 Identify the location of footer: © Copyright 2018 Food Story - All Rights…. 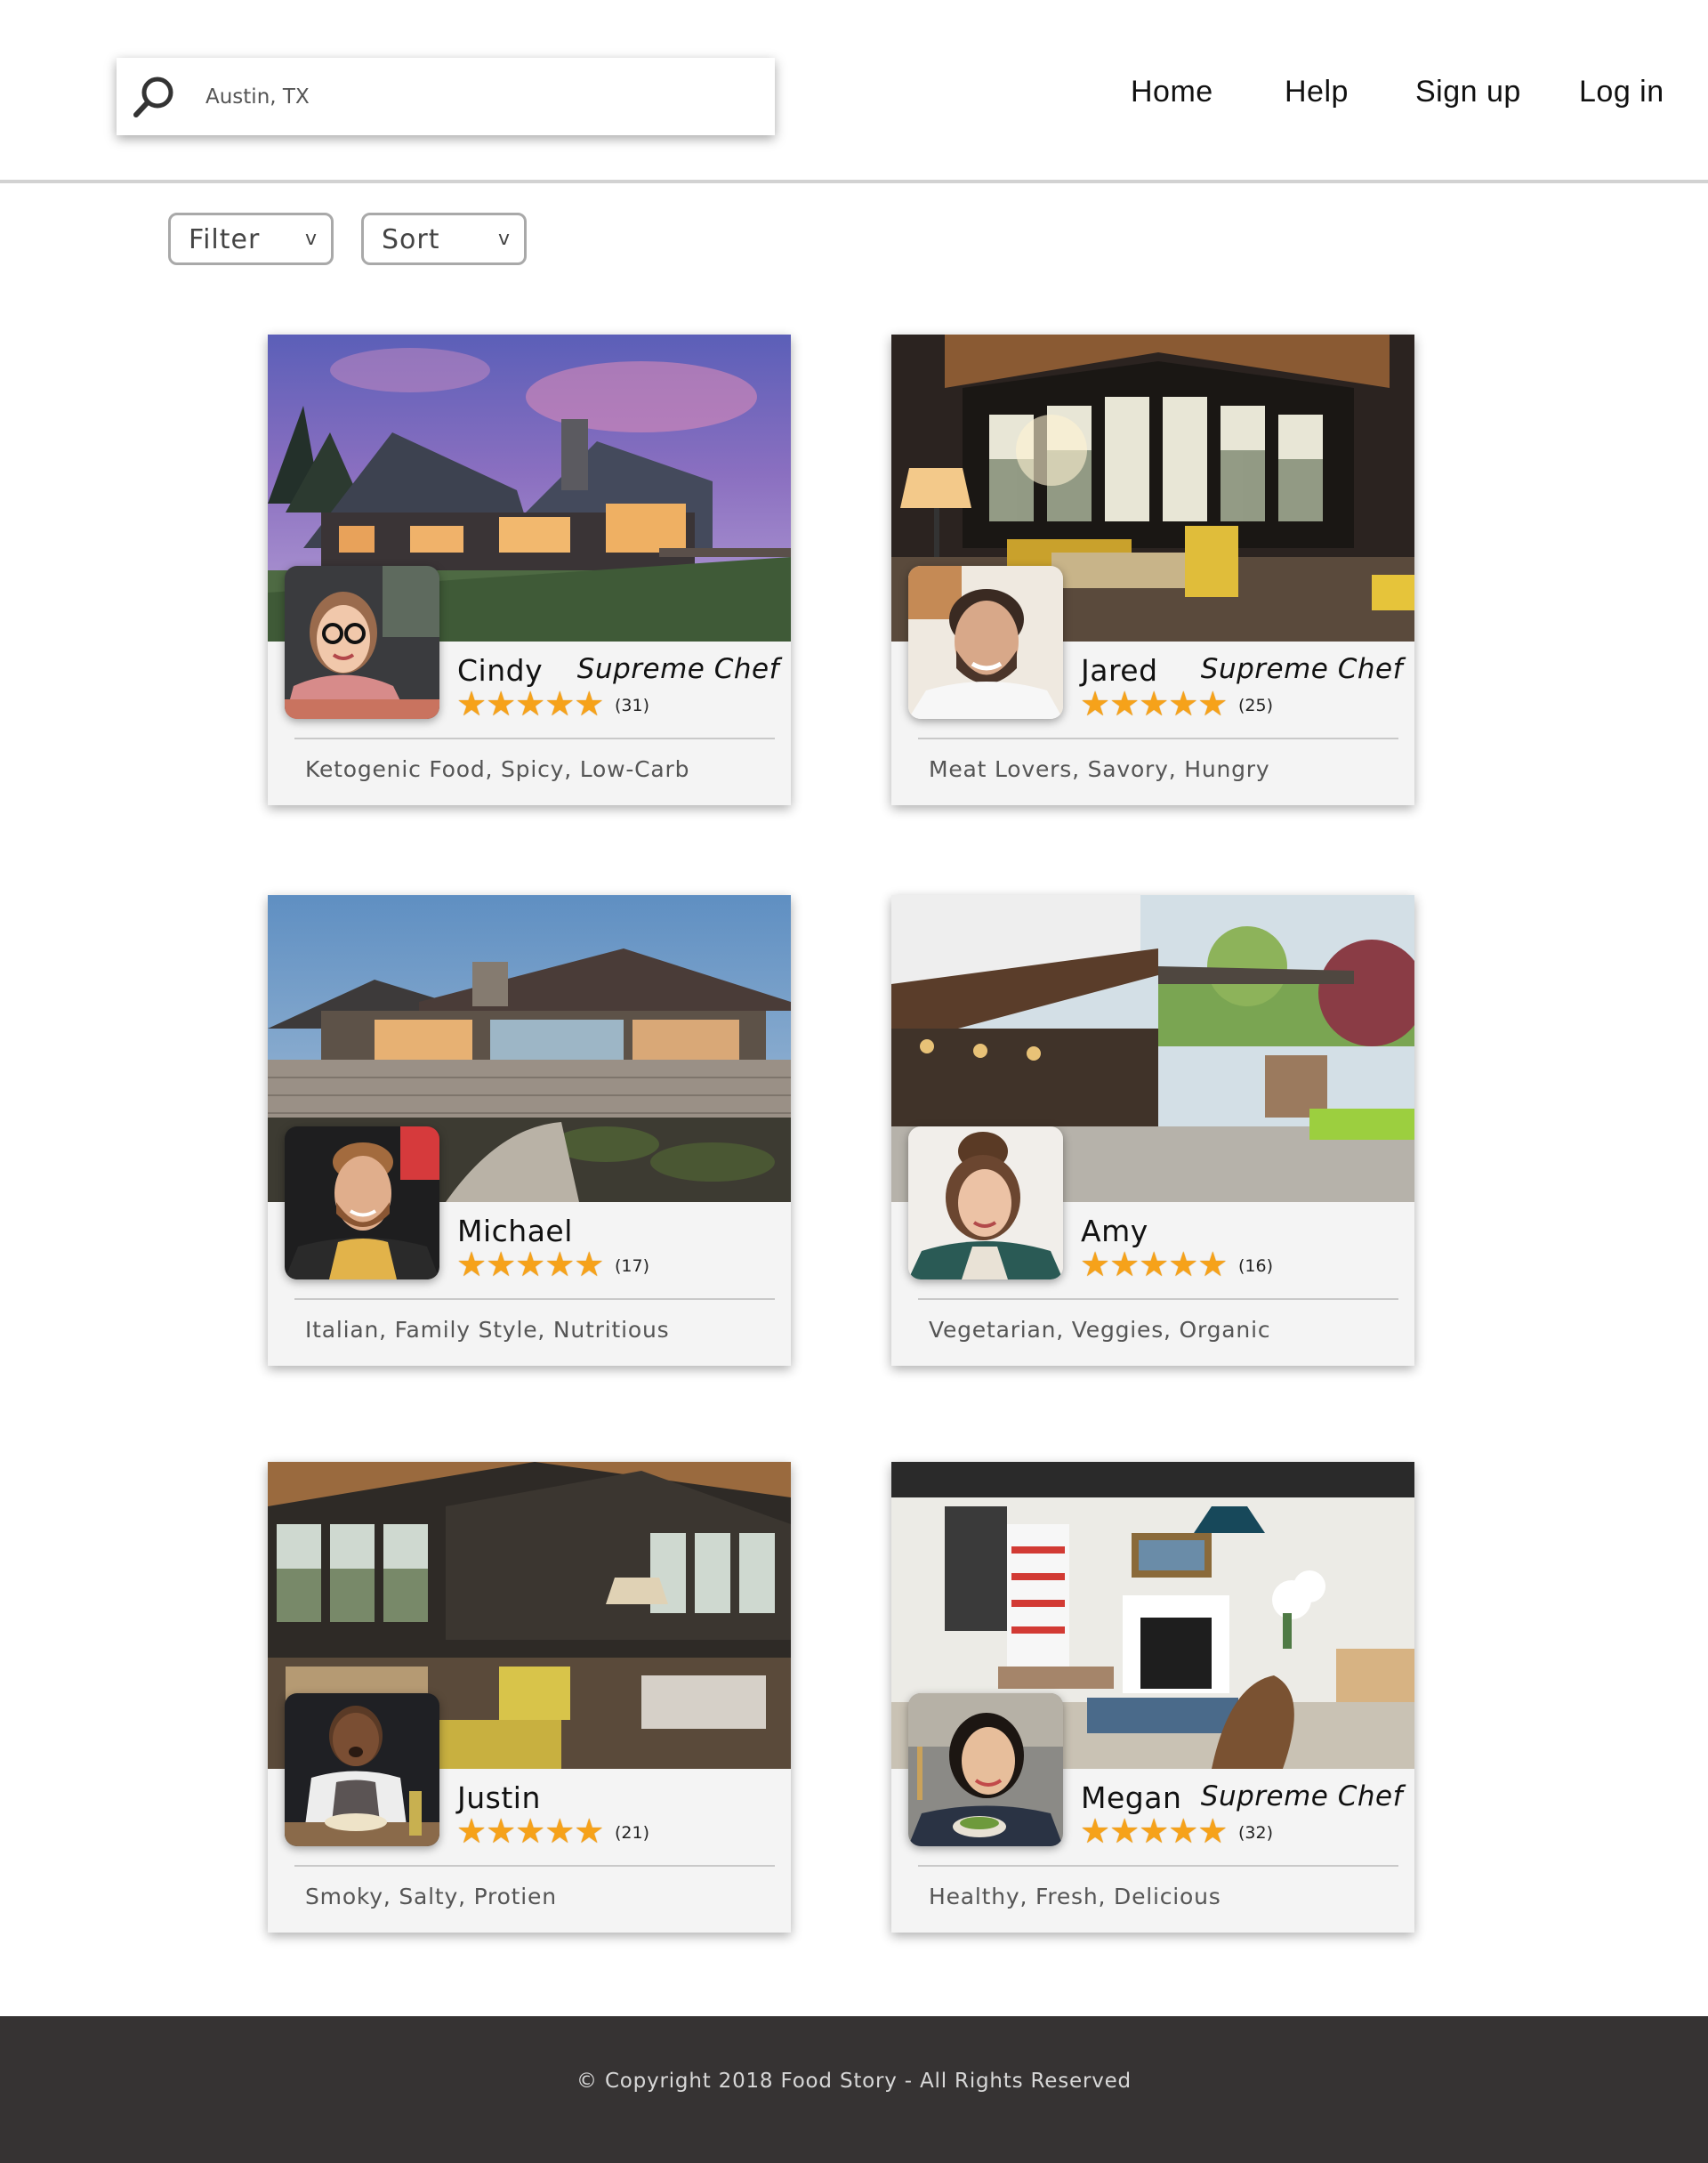
(854, 2089).